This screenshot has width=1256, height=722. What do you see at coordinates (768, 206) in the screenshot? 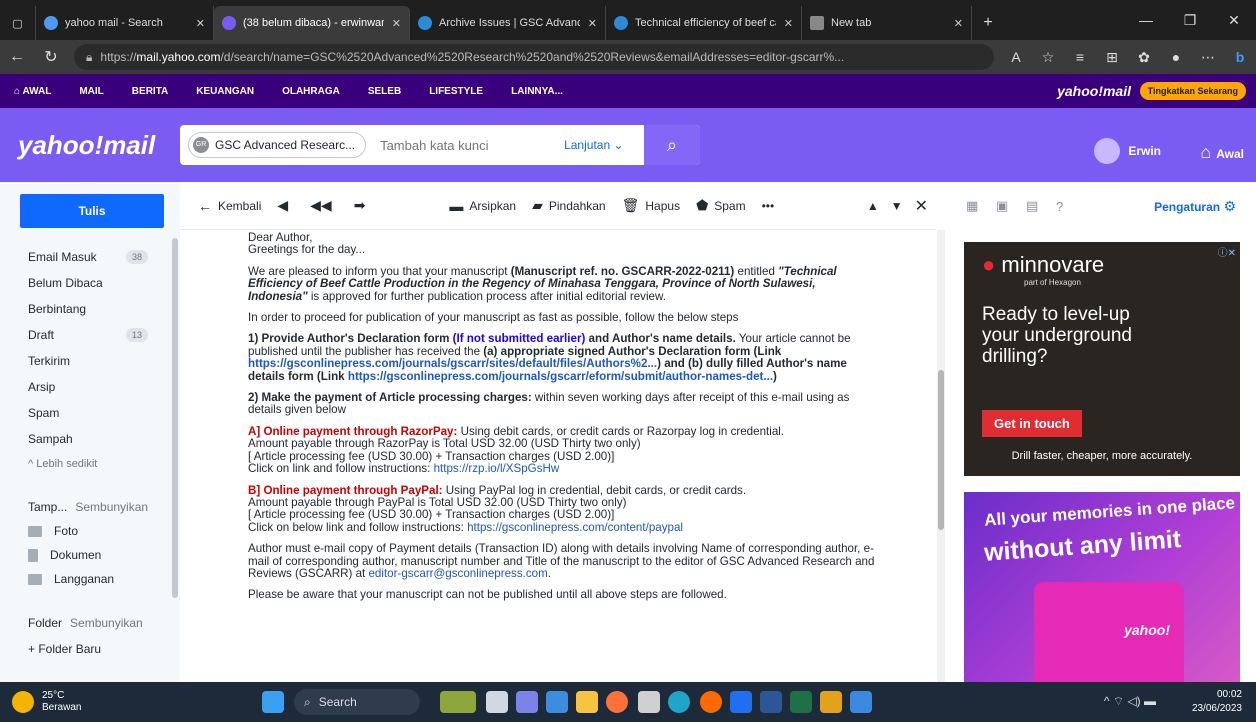
I see `more-actions-button: •••` at bounding box center [768, 206].